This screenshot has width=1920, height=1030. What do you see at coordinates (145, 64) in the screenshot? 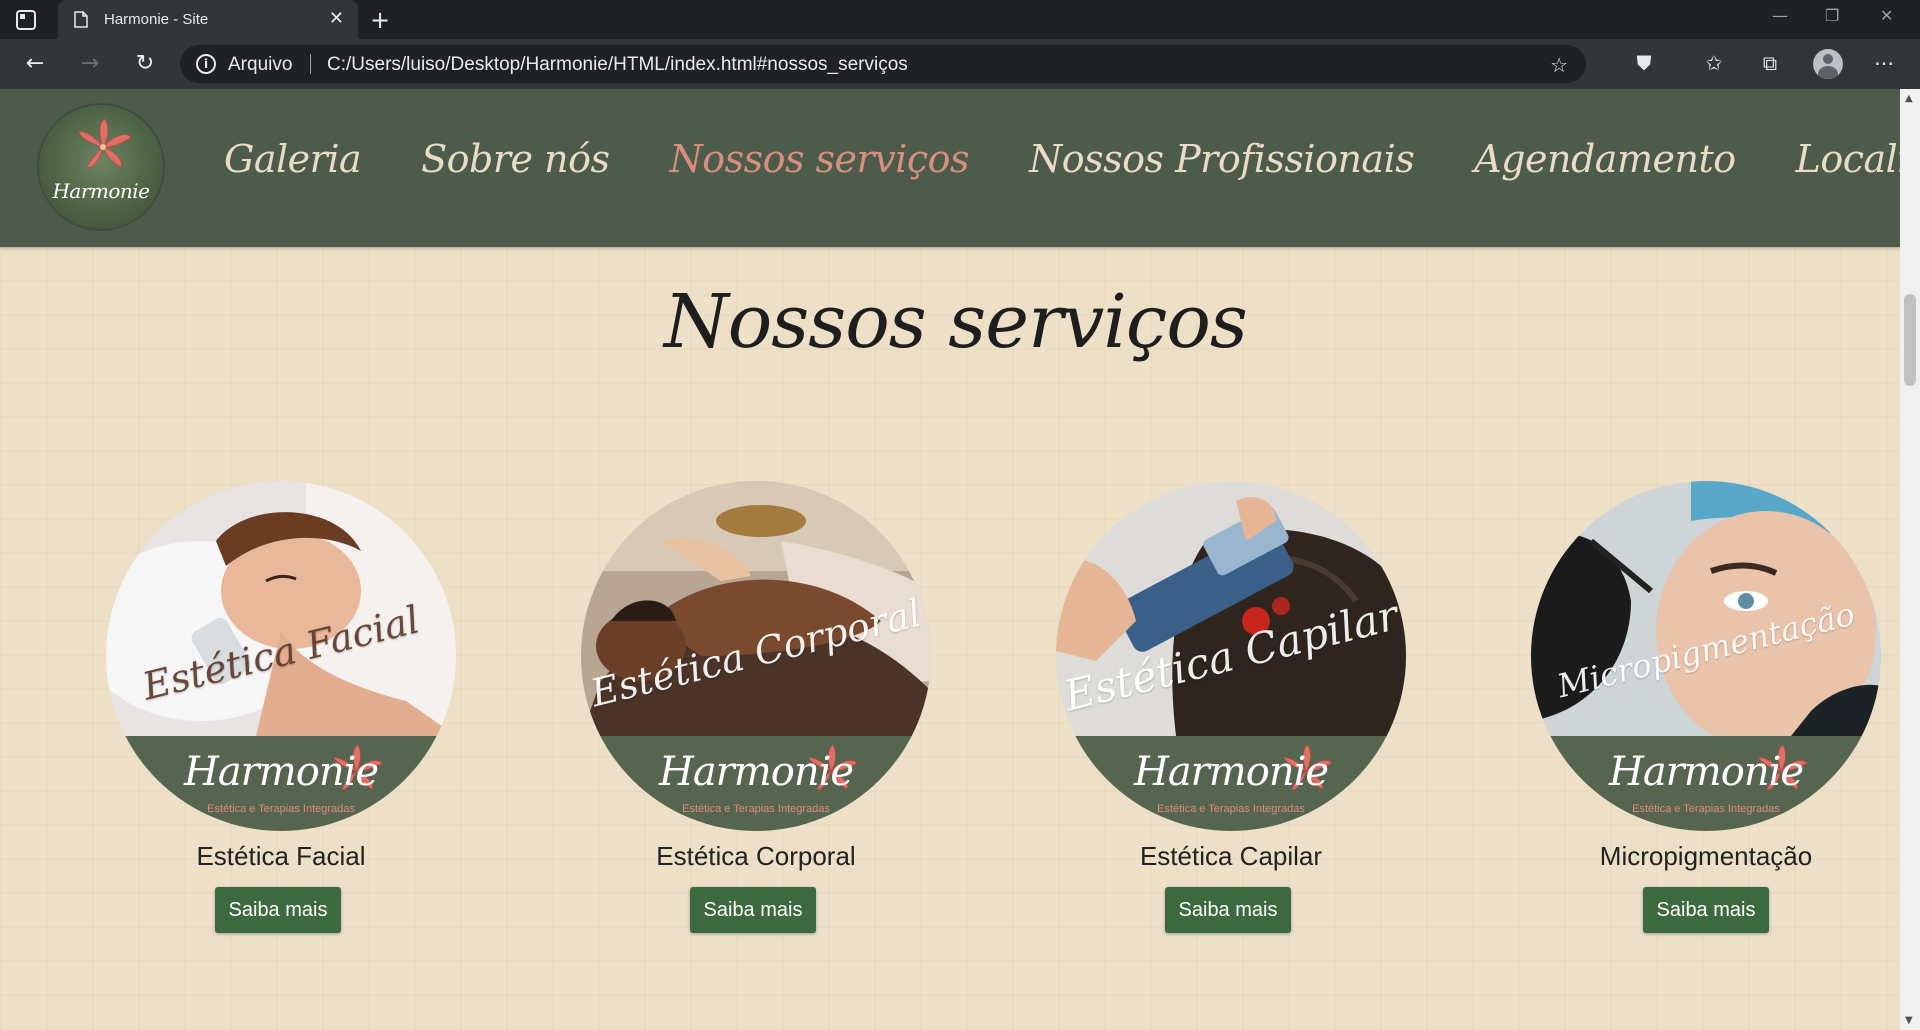
I see `refresh-icon: ↻` at bounding box center [145, 64].